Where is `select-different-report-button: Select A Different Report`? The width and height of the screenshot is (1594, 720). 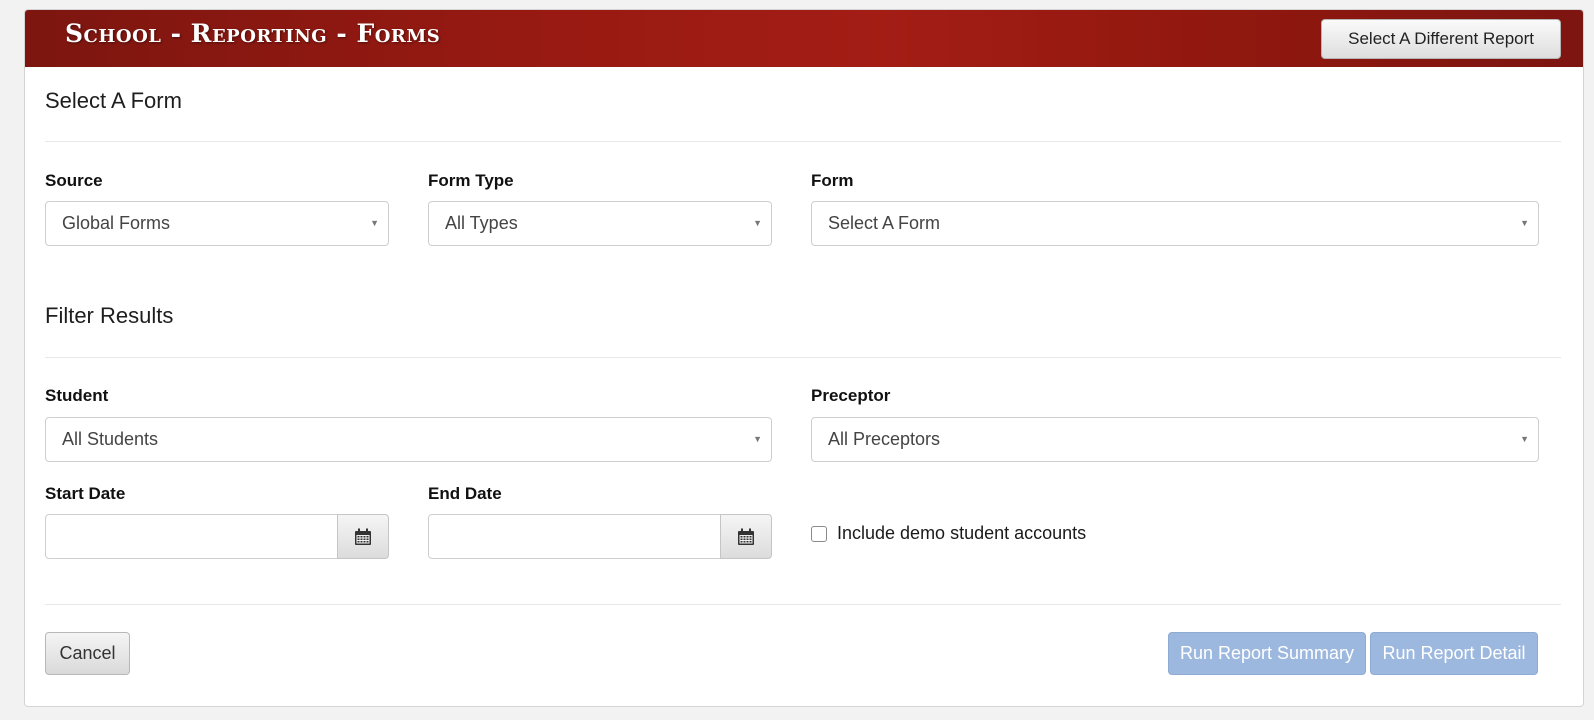
select-different-report-button: Select A Different Report is located at coordinates (1441, 39).